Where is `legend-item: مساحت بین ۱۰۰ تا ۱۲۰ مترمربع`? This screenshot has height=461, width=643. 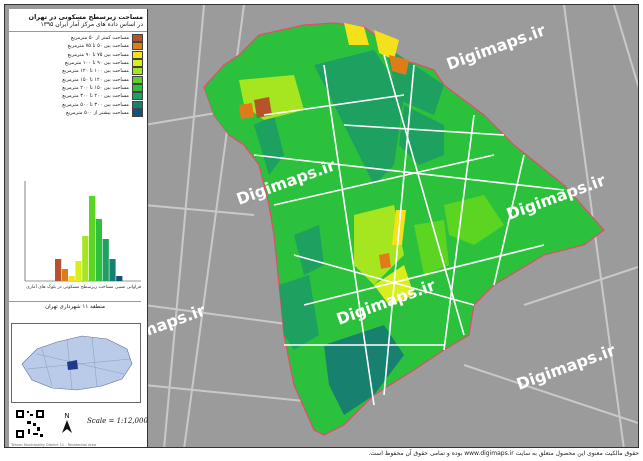 legend-item: مساحت بین ۱۰۰ تا ۱۲۰ مترمربع is located at coordinates (78, 71).